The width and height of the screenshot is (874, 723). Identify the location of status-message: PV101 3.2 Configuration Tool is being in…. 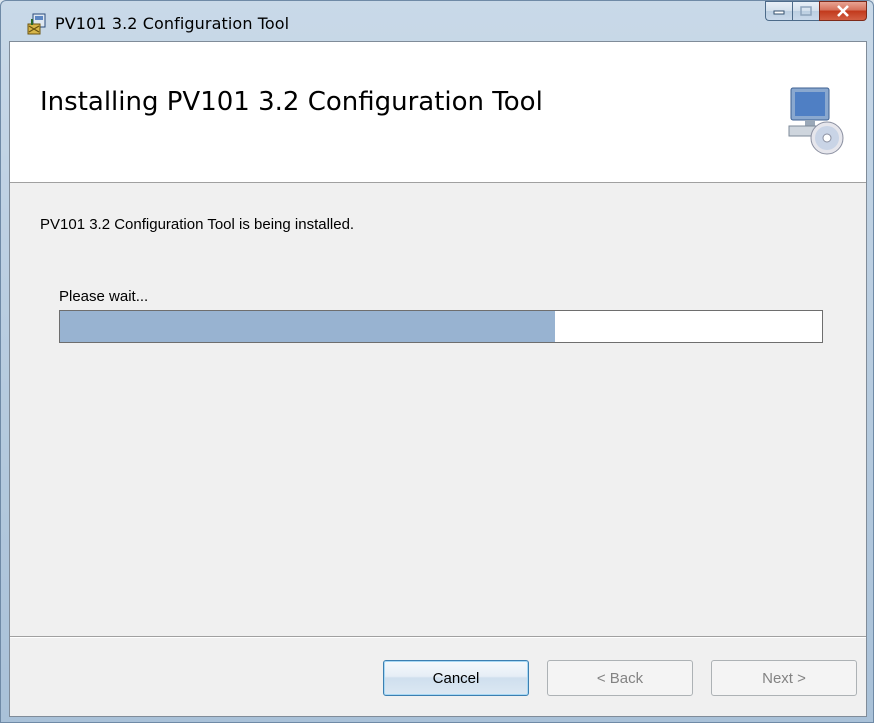
(197, 224).